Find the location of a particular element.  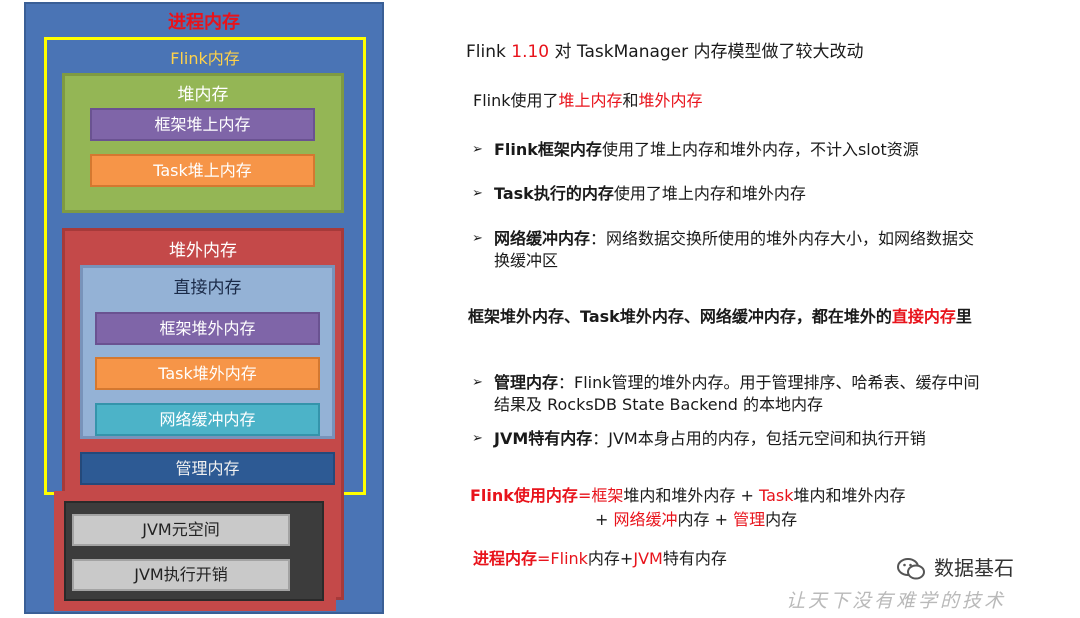

task-offheap-memory: Task堆外内存 is located at coordinates (207, 373).